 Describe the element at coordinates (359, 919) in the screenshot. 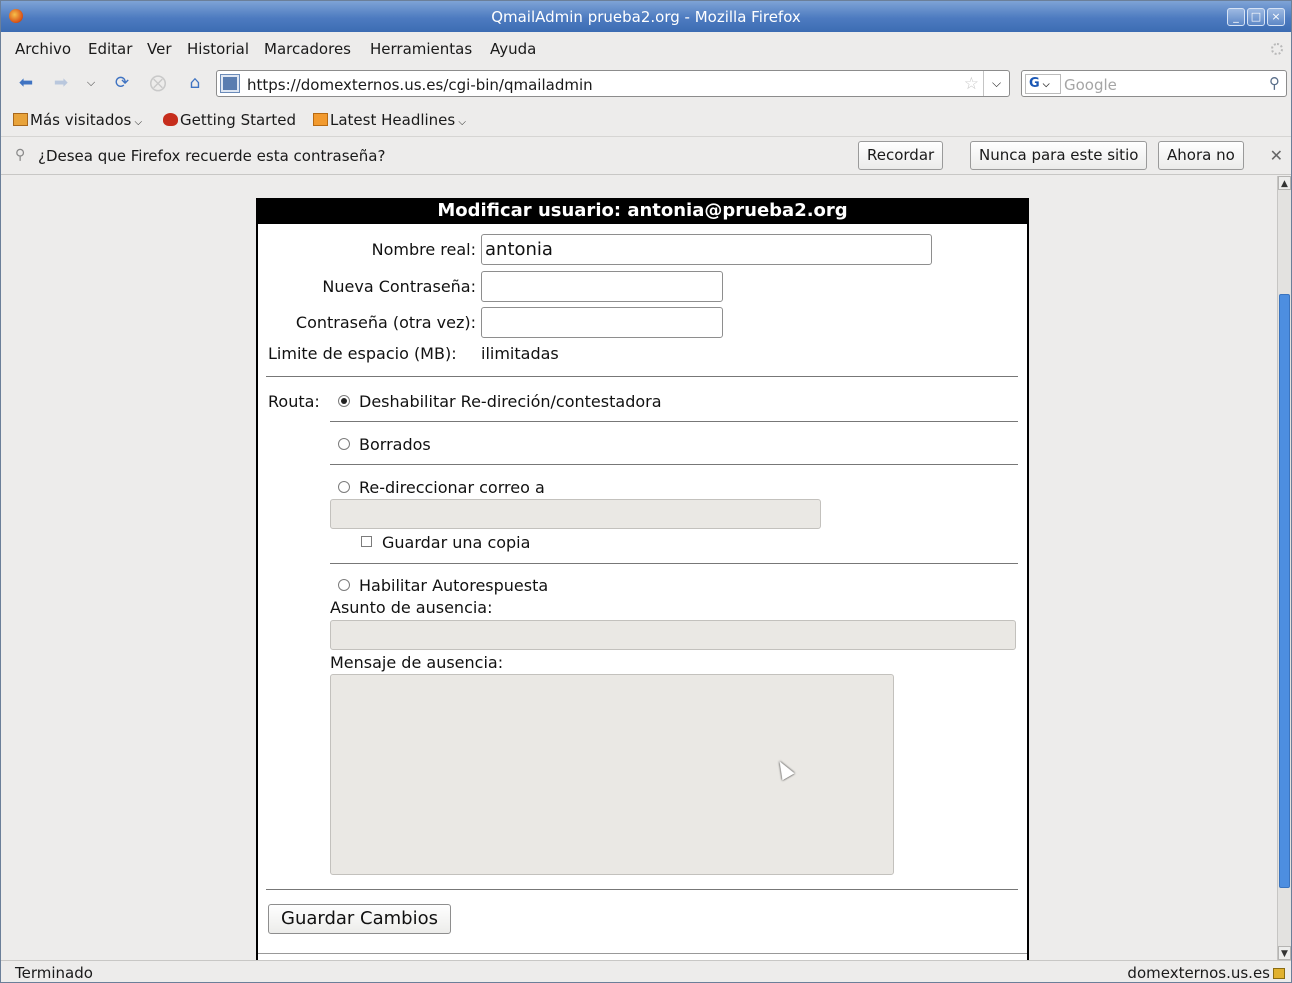

I see `save-changes-button: Guardar Cambios` at that location.